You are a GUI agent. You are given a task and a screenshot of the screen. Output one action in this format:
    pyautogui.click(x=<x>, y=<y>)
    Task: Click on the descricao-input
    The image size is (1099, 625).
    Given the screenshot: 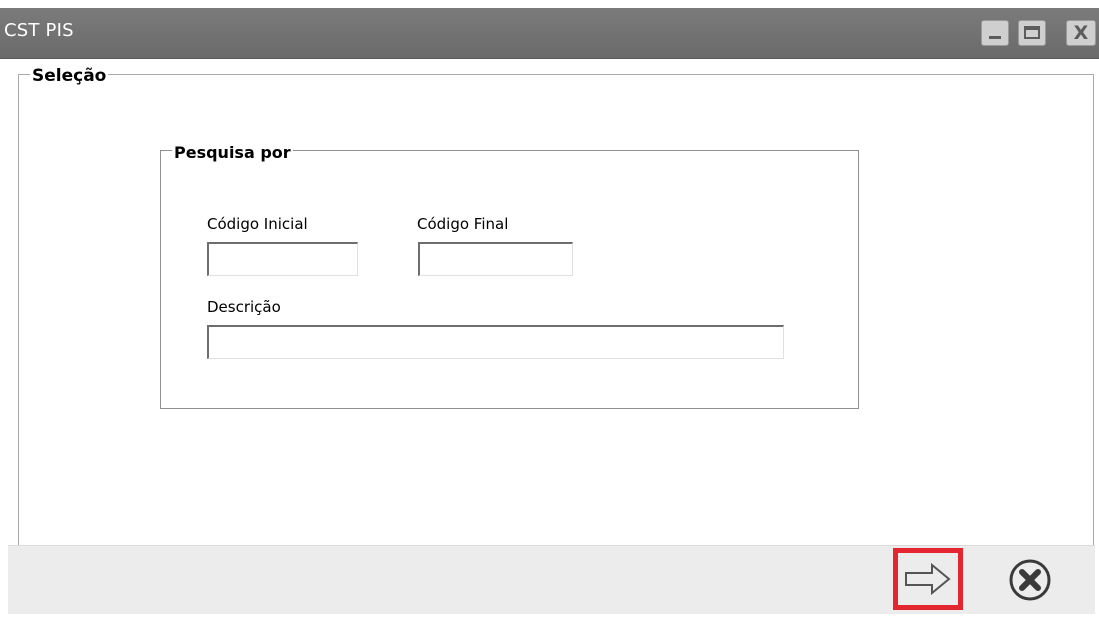 What is the action you would take?
    pyautogui.click(x=495, y=342)
    